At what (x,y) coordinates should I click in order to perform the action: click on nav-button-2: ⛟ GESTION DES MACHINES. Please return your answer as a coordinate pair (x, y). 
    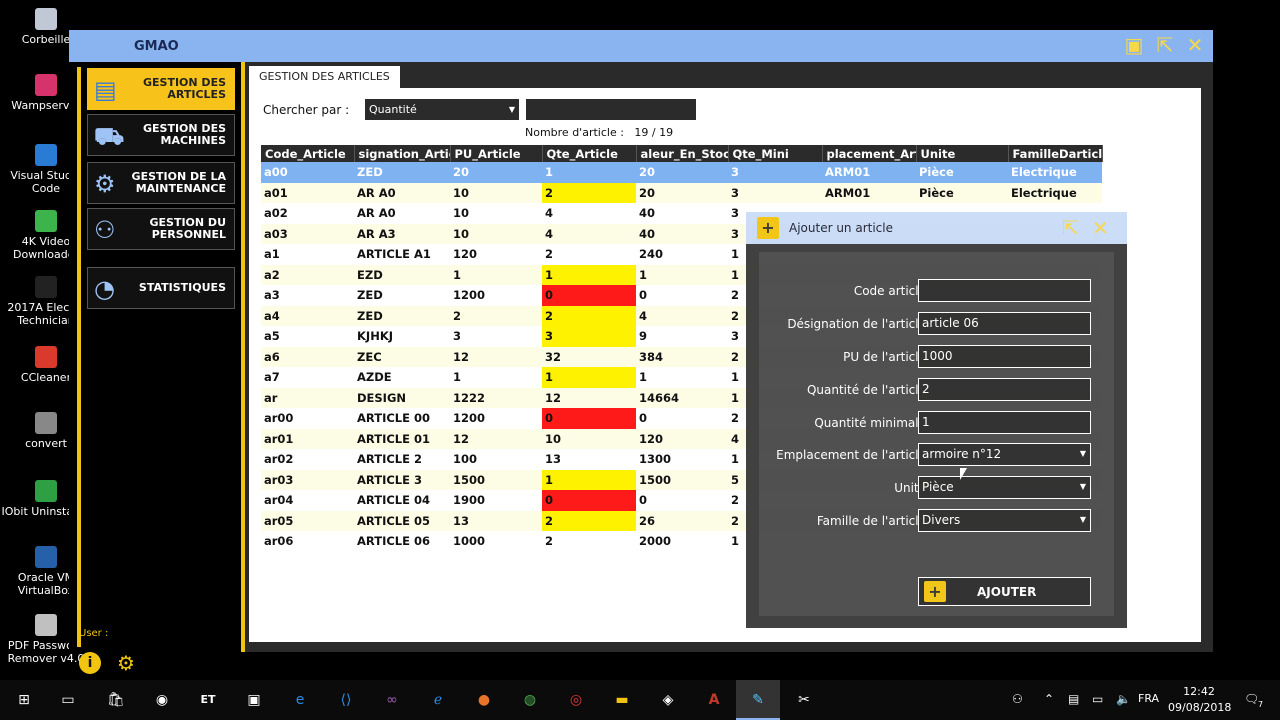
    Looking at the image, I should click on (161, 135).